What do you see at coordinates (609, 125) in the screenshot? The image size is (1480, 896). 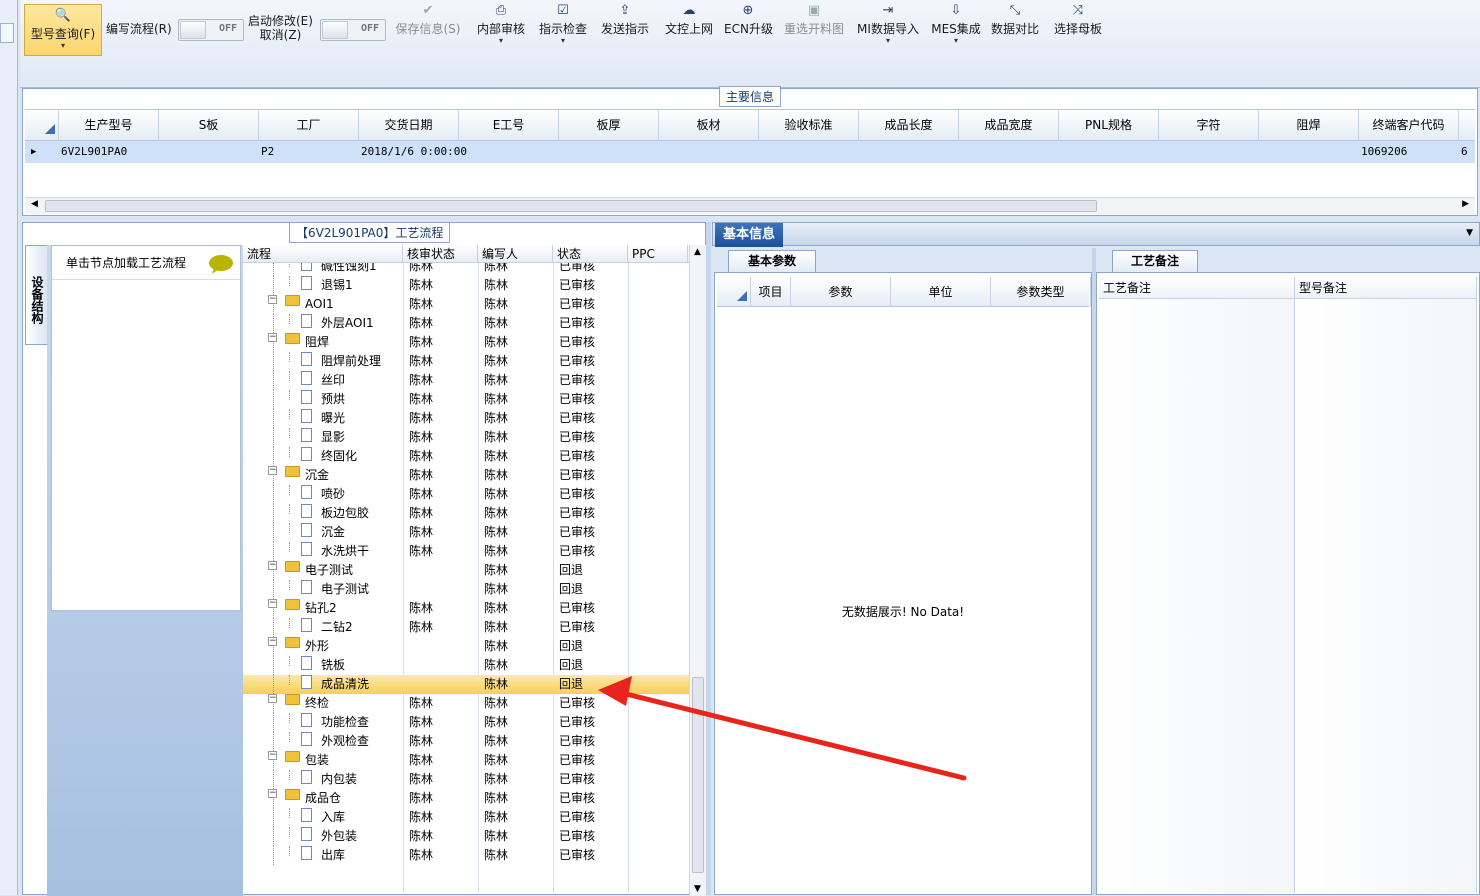 I see `column-header: 板厚` at bounding box center [609, 125].